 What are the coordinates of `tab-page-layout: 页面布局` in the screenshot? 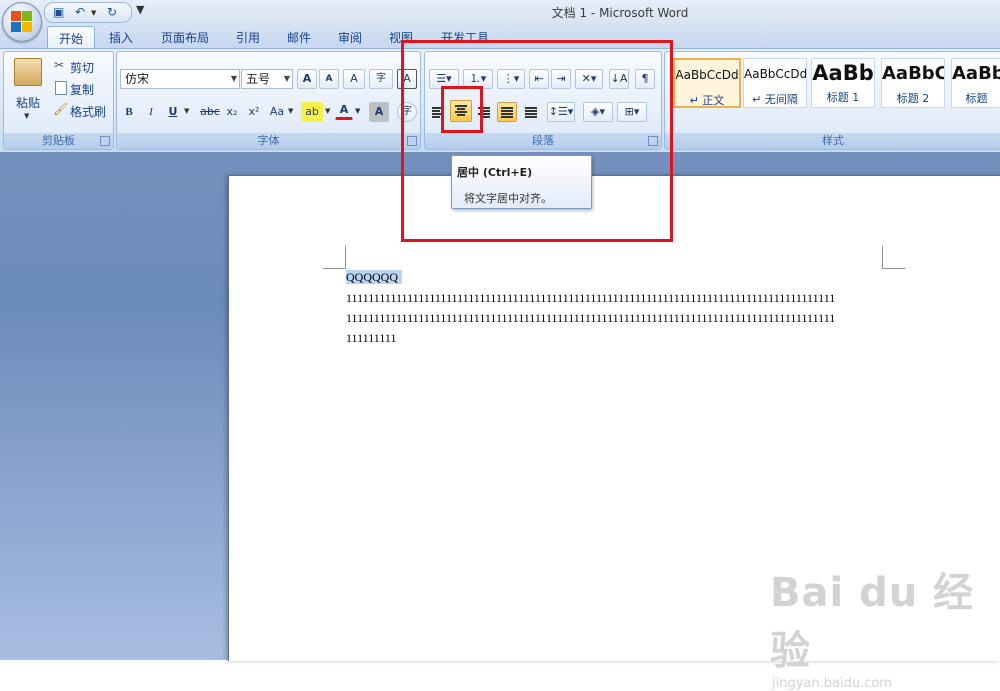 It's located at (185, 37).